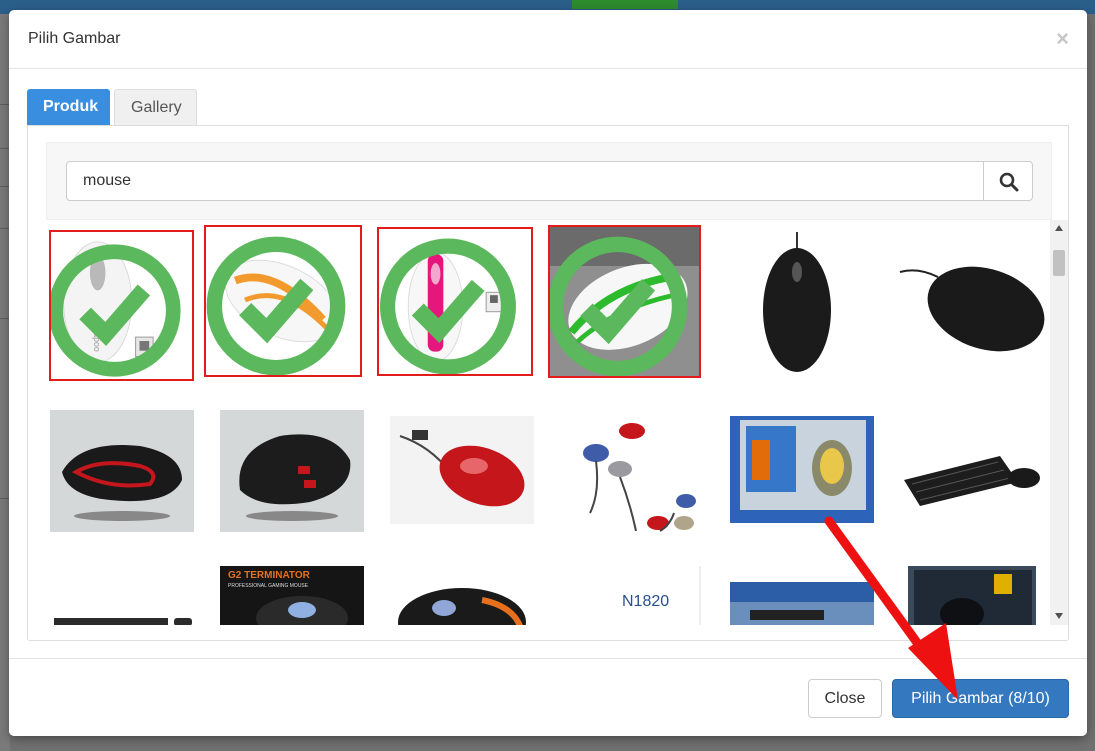 The image size is (1095, 751). I want to click on image-grid-scrollbar, so click(1059, 422).